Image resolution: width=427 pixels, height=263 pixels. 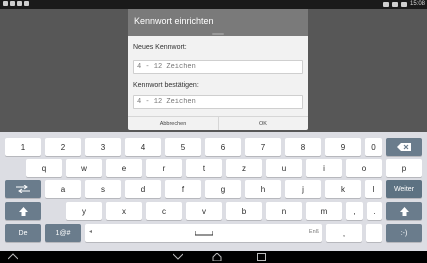 I want to click on confirm-password-label: Kennwort bestätigen:, so click(x=166, y=85).